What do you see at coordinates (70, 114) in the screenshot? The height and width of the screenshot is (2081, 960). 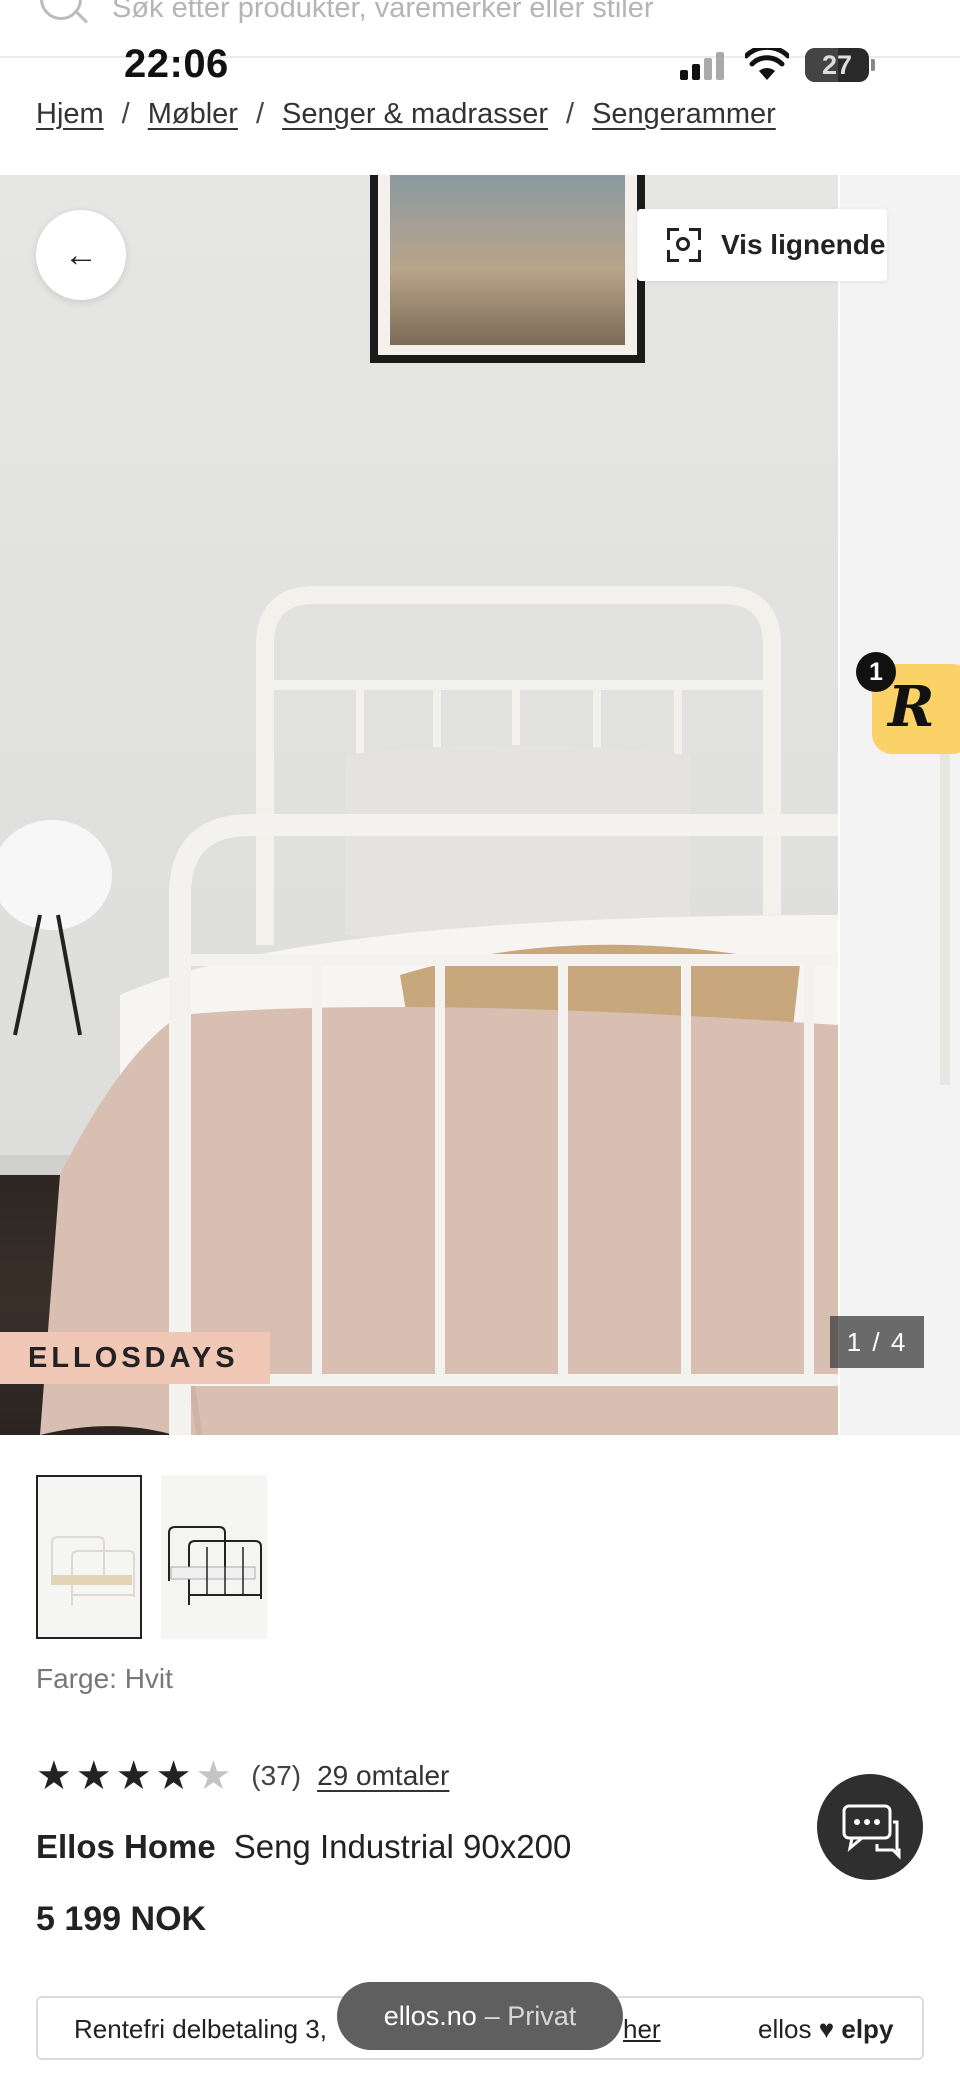 I see `breadcrumb-home: Hjem` at bounding box center [70, 114].